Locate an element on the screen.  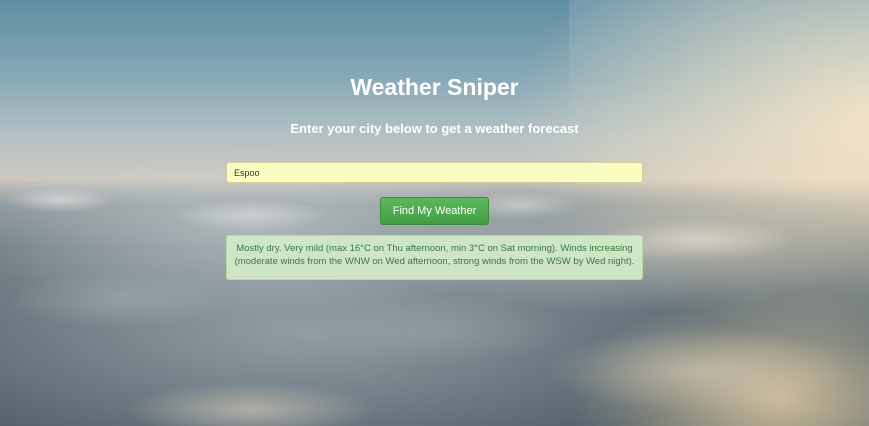
page-title: Weather Sniper is located at coordinates (434, 87).